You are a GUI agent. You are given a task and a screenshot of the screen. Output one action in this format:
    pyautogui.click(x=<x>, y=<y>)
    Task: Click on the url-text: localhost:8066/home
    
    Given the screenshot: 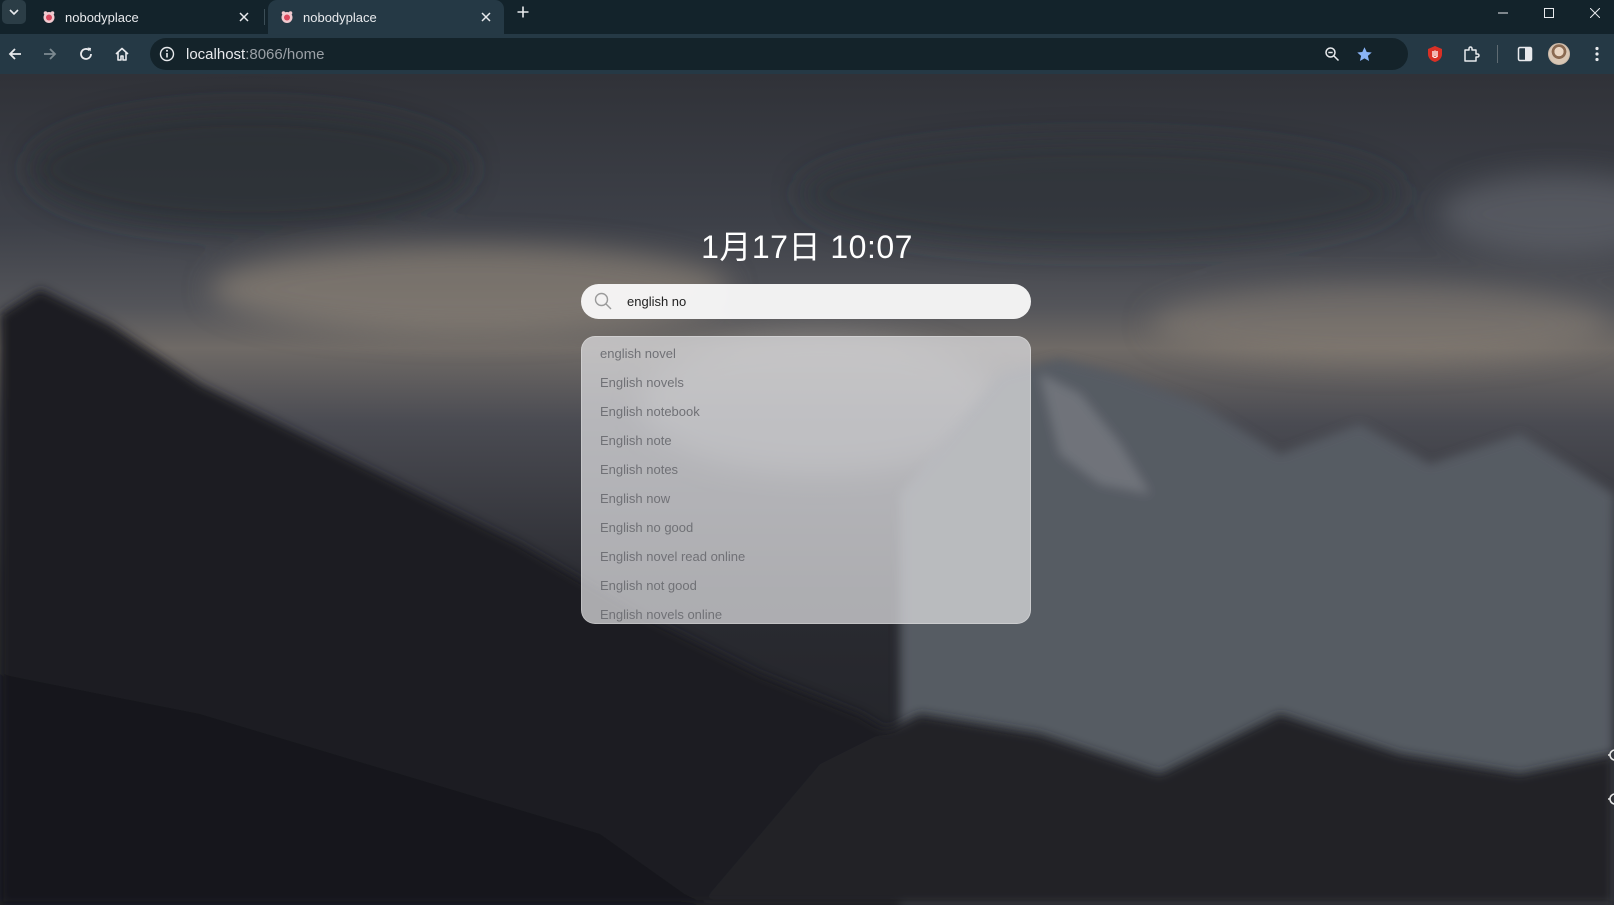 What is the action you would take?
    pyautogui.click(x=255, y=54)
    